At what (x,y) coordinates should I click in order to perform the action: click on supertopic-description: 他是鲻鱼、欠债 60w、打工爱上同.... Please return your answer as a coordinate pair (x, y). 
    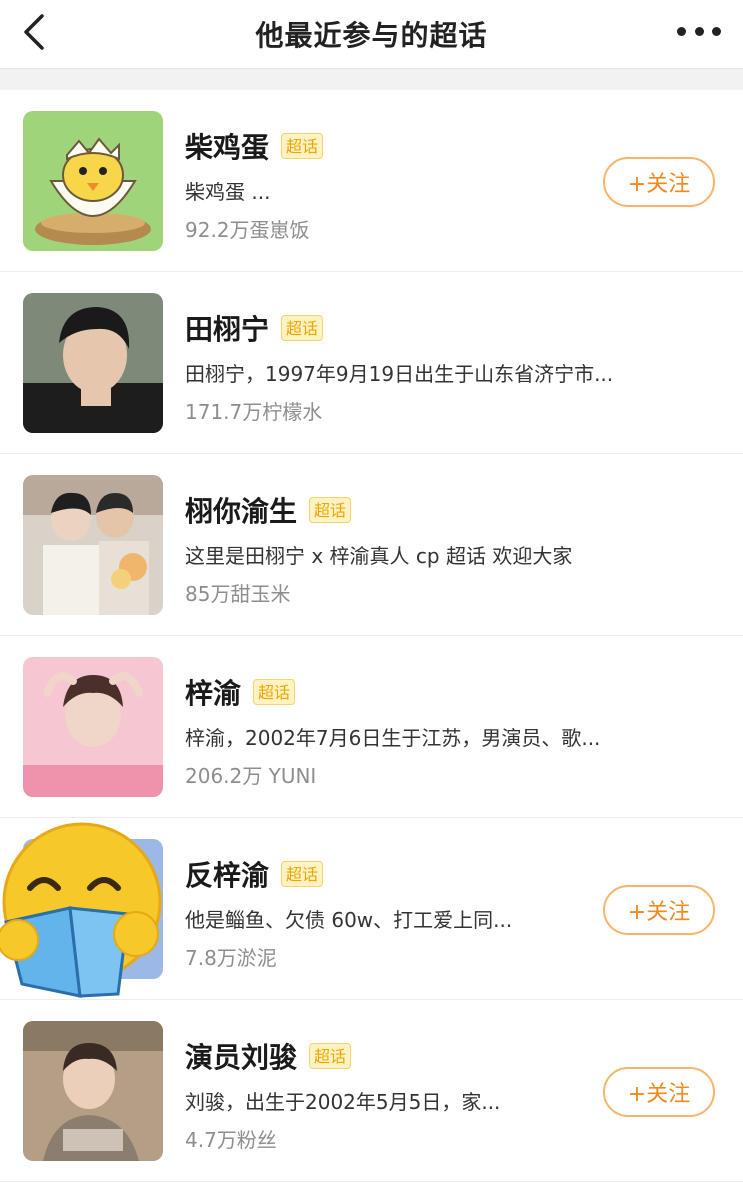
    Looking at the image, I should click on (349, 920).